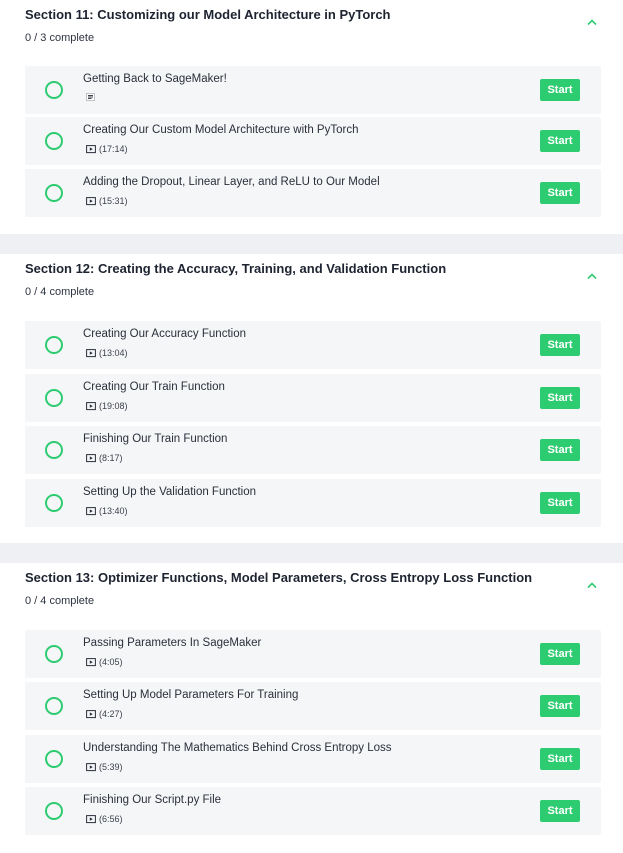 The image size is (623, 853). What do you see at coordinates (155, 79) in the screenshot?
I see `lesson-title: Getting Back to SageMaker!` at bounding box center [155, 79].